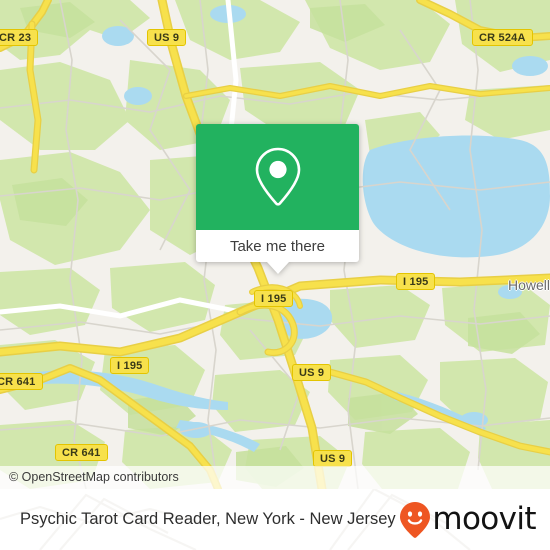 Image resolution: width=550 pixels, height=550 pixels. I want to click on take-me-there-button: Take me there, so click(277, 246).